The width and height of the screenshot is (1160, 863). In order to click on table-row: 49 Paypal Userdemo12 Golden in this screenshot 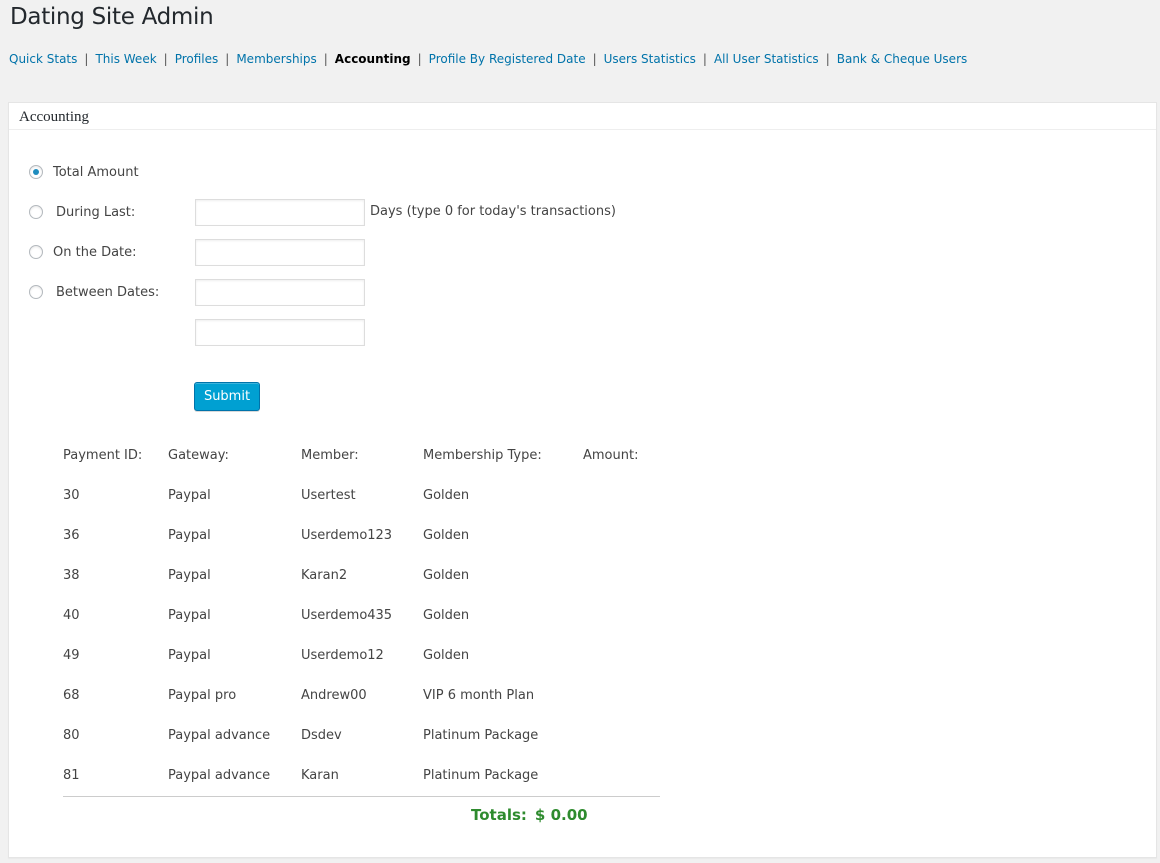, I will do `click(361, 656)`.